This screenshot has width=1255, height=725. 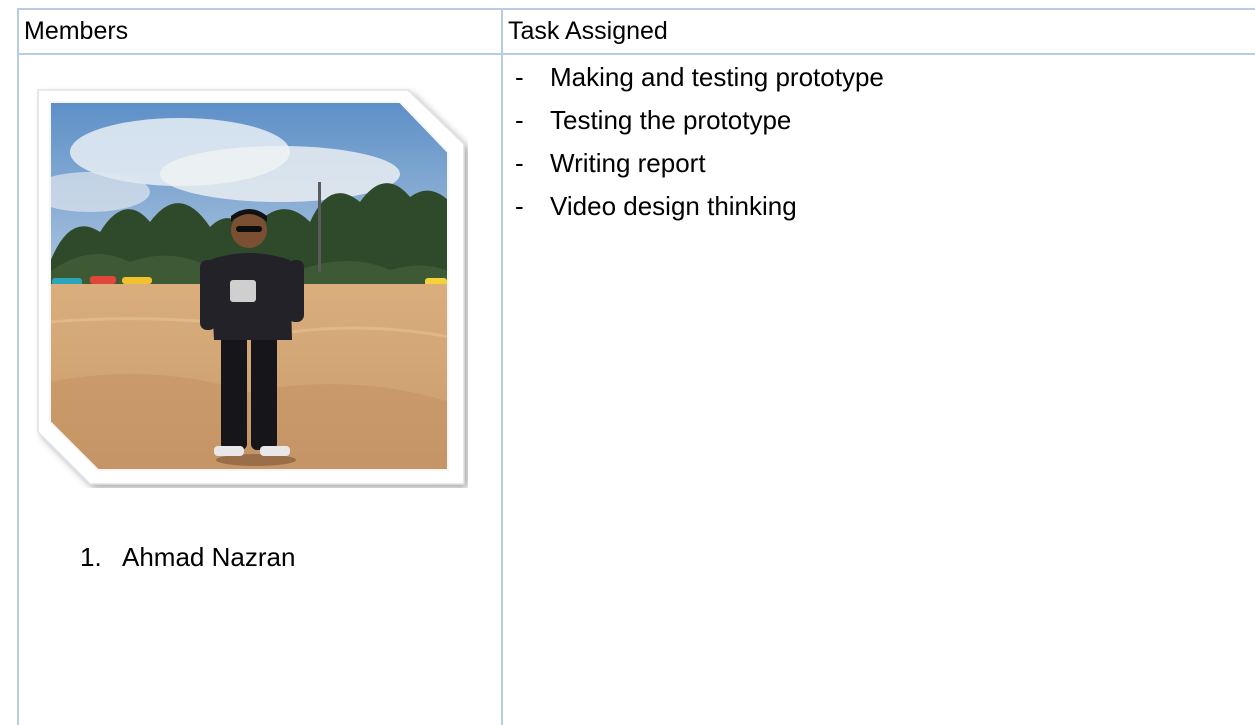 What do you see at coordinates (628, 163) in the screenshot?
I see `task-label: Writing report` at bounding box center [628, 163].